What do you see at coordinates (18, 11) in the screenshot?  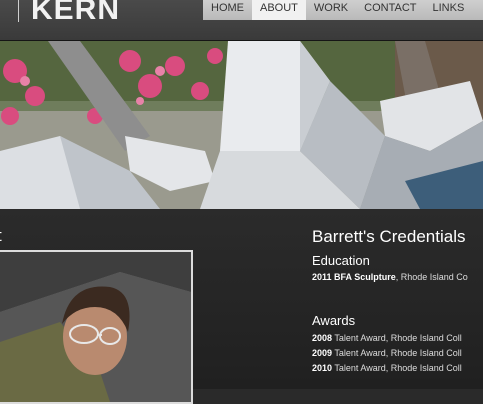 I see `logo-divider` at bounding box center [18, 11].